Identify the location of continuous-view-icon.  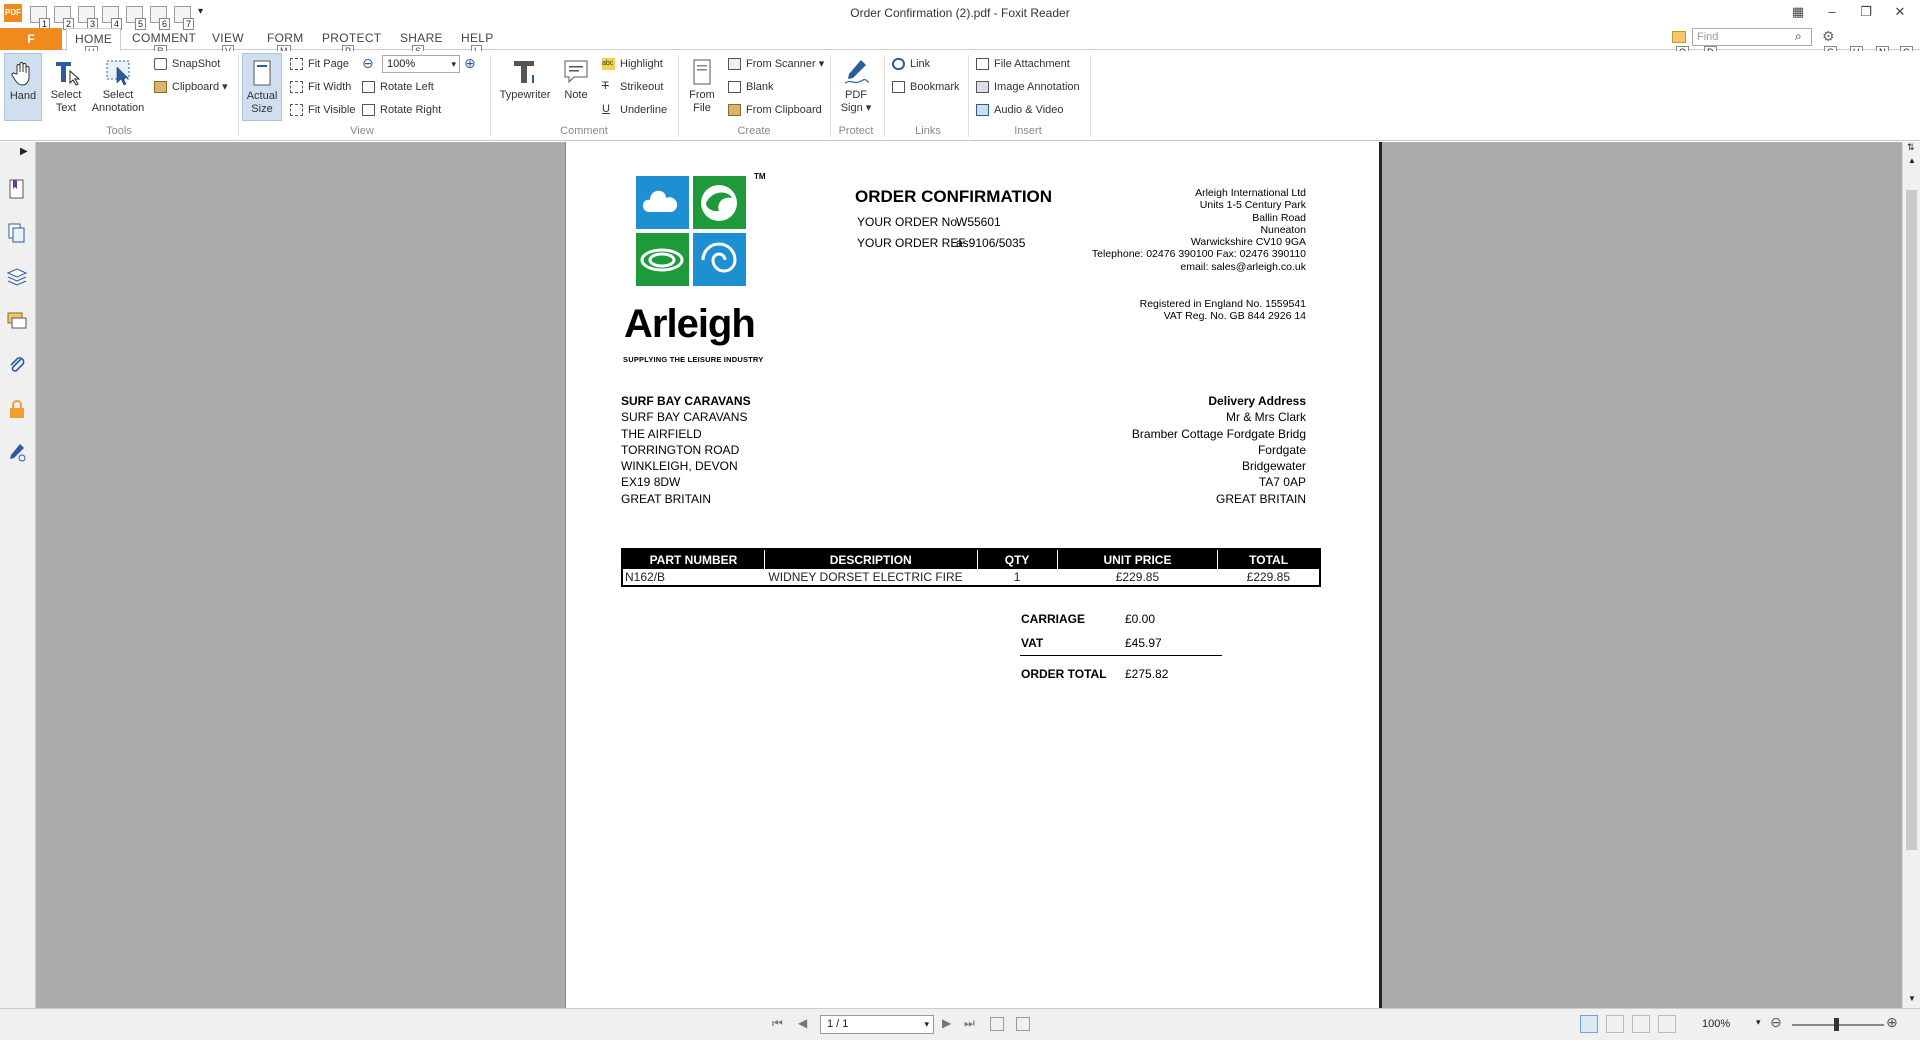
(1615, 1024).